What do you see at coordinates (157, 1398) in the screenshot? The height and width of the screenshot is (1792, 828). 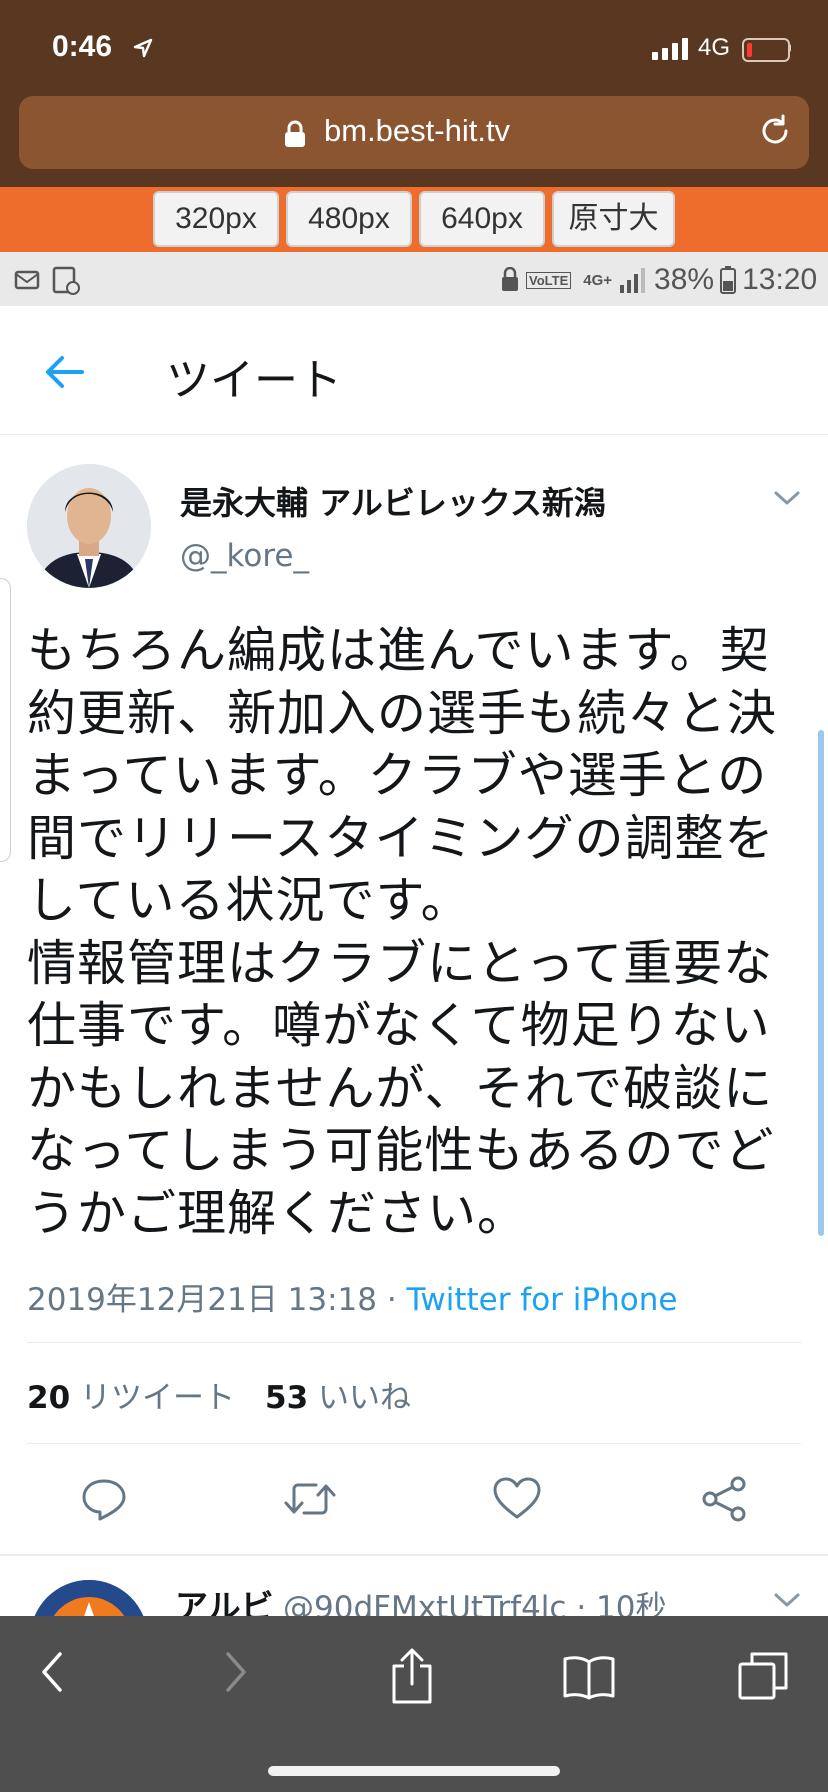 I see `retweet-label: リツイート` at bounding box center [157, 1398].